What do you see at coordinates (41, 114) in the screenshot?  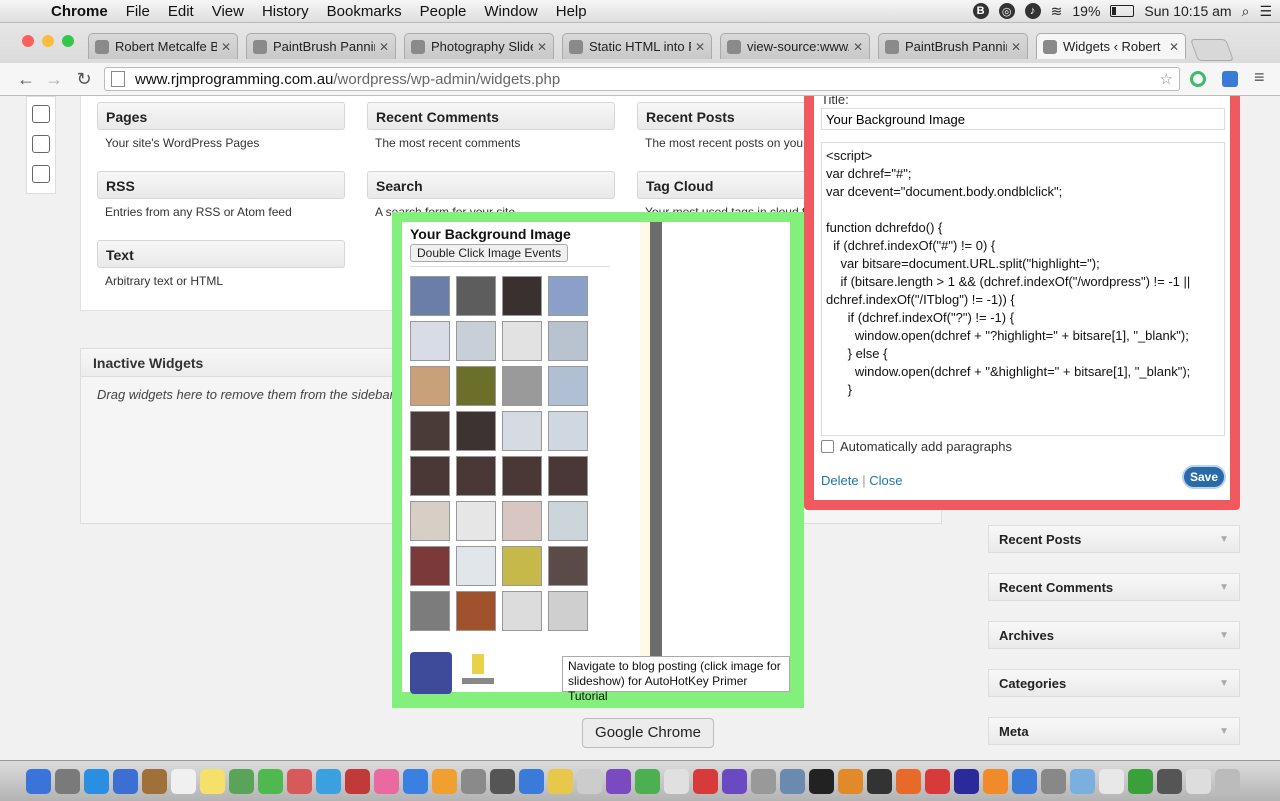 I see `users-icon` at bounding box center [41, 114].